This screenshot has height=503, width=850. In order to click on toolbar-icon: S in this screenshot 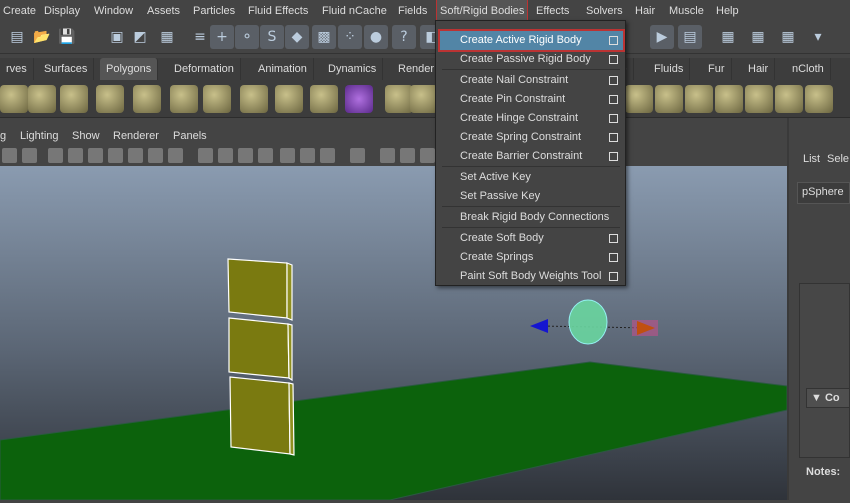, I will do `click(272, 37)`.